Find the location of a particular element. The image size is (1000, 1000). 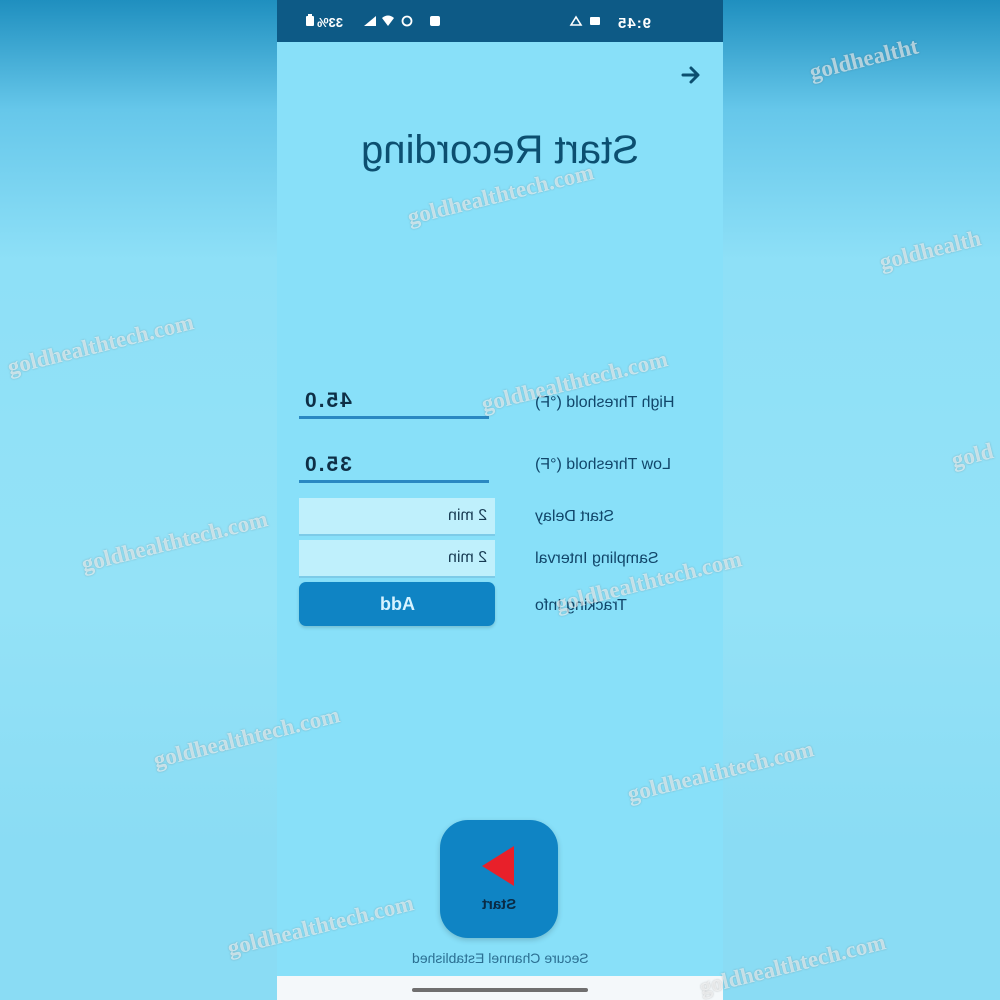

start-delay-label-text: Start Delay is located at coordinates (575, 516).